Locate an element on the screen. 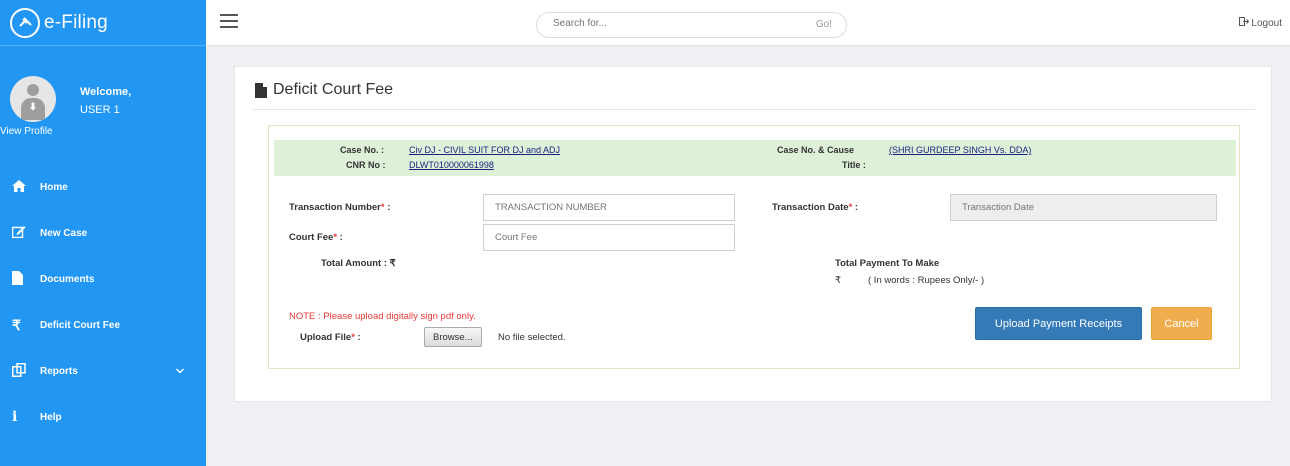 The height and width of the screenshot is (466, 1290). sidebar-item-label: Reports is located at coordinates (59, 371).